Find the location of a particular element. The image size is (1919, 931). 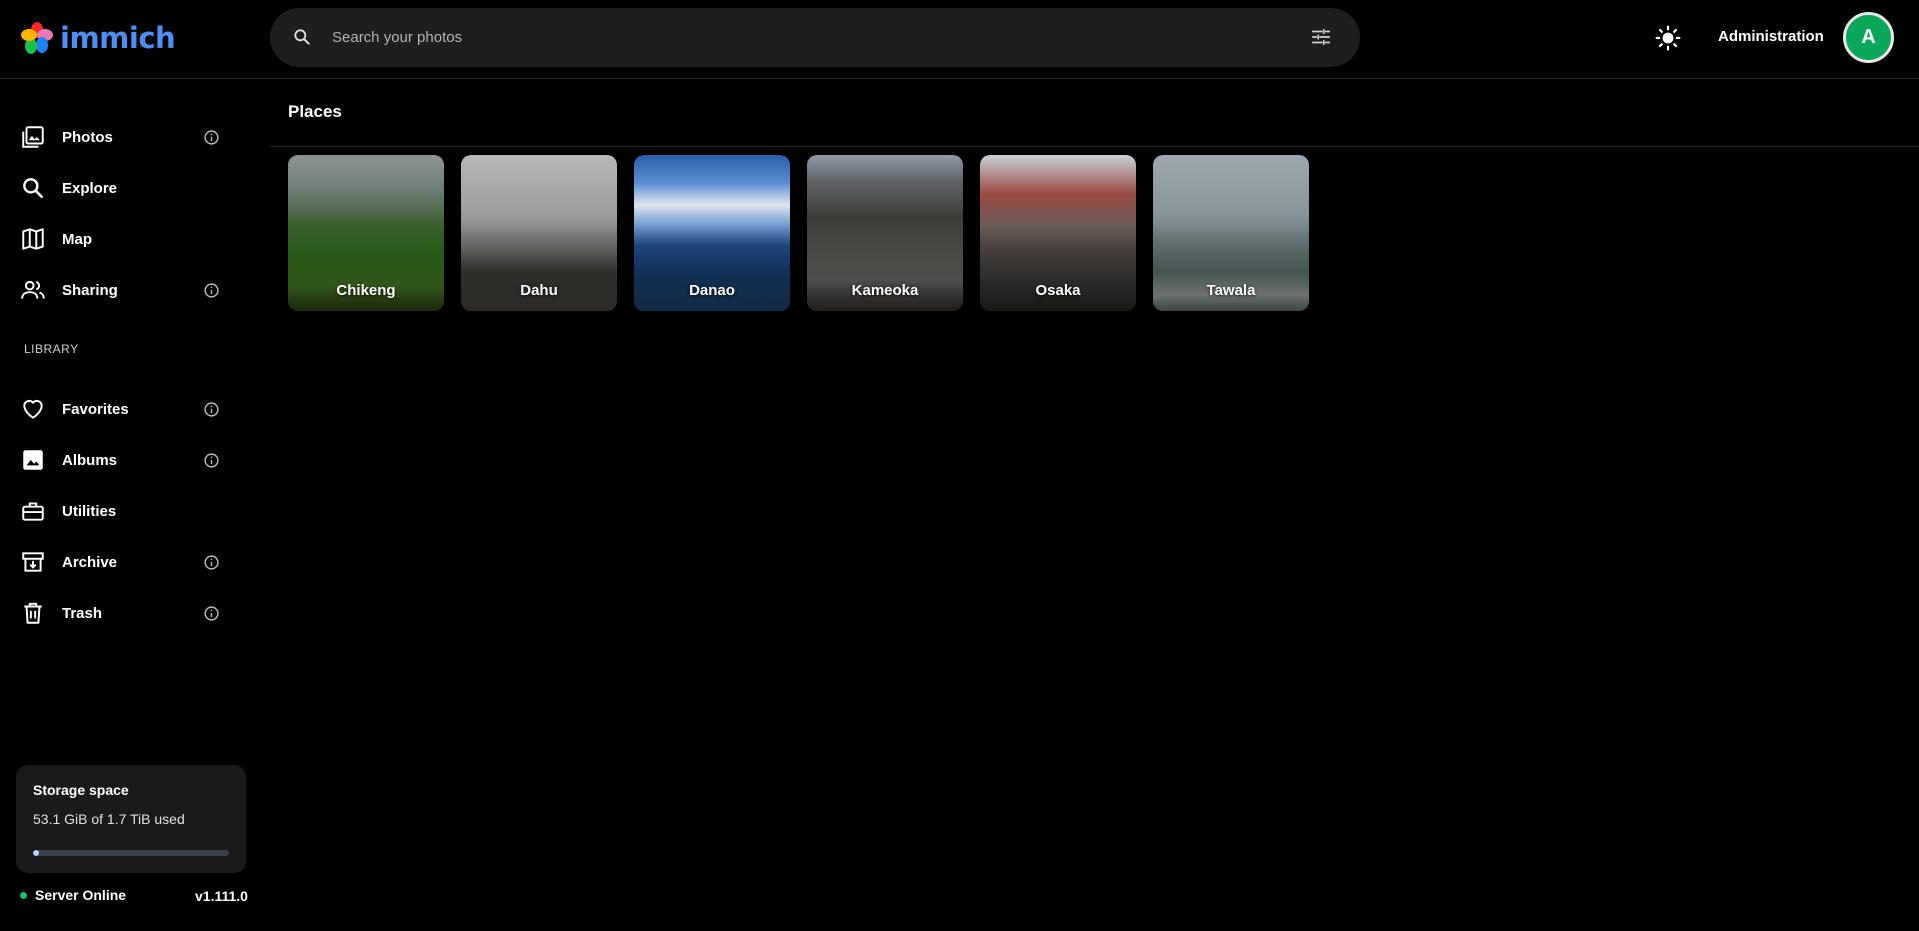

place-label: Dahu is located at coordinates (539, 290).